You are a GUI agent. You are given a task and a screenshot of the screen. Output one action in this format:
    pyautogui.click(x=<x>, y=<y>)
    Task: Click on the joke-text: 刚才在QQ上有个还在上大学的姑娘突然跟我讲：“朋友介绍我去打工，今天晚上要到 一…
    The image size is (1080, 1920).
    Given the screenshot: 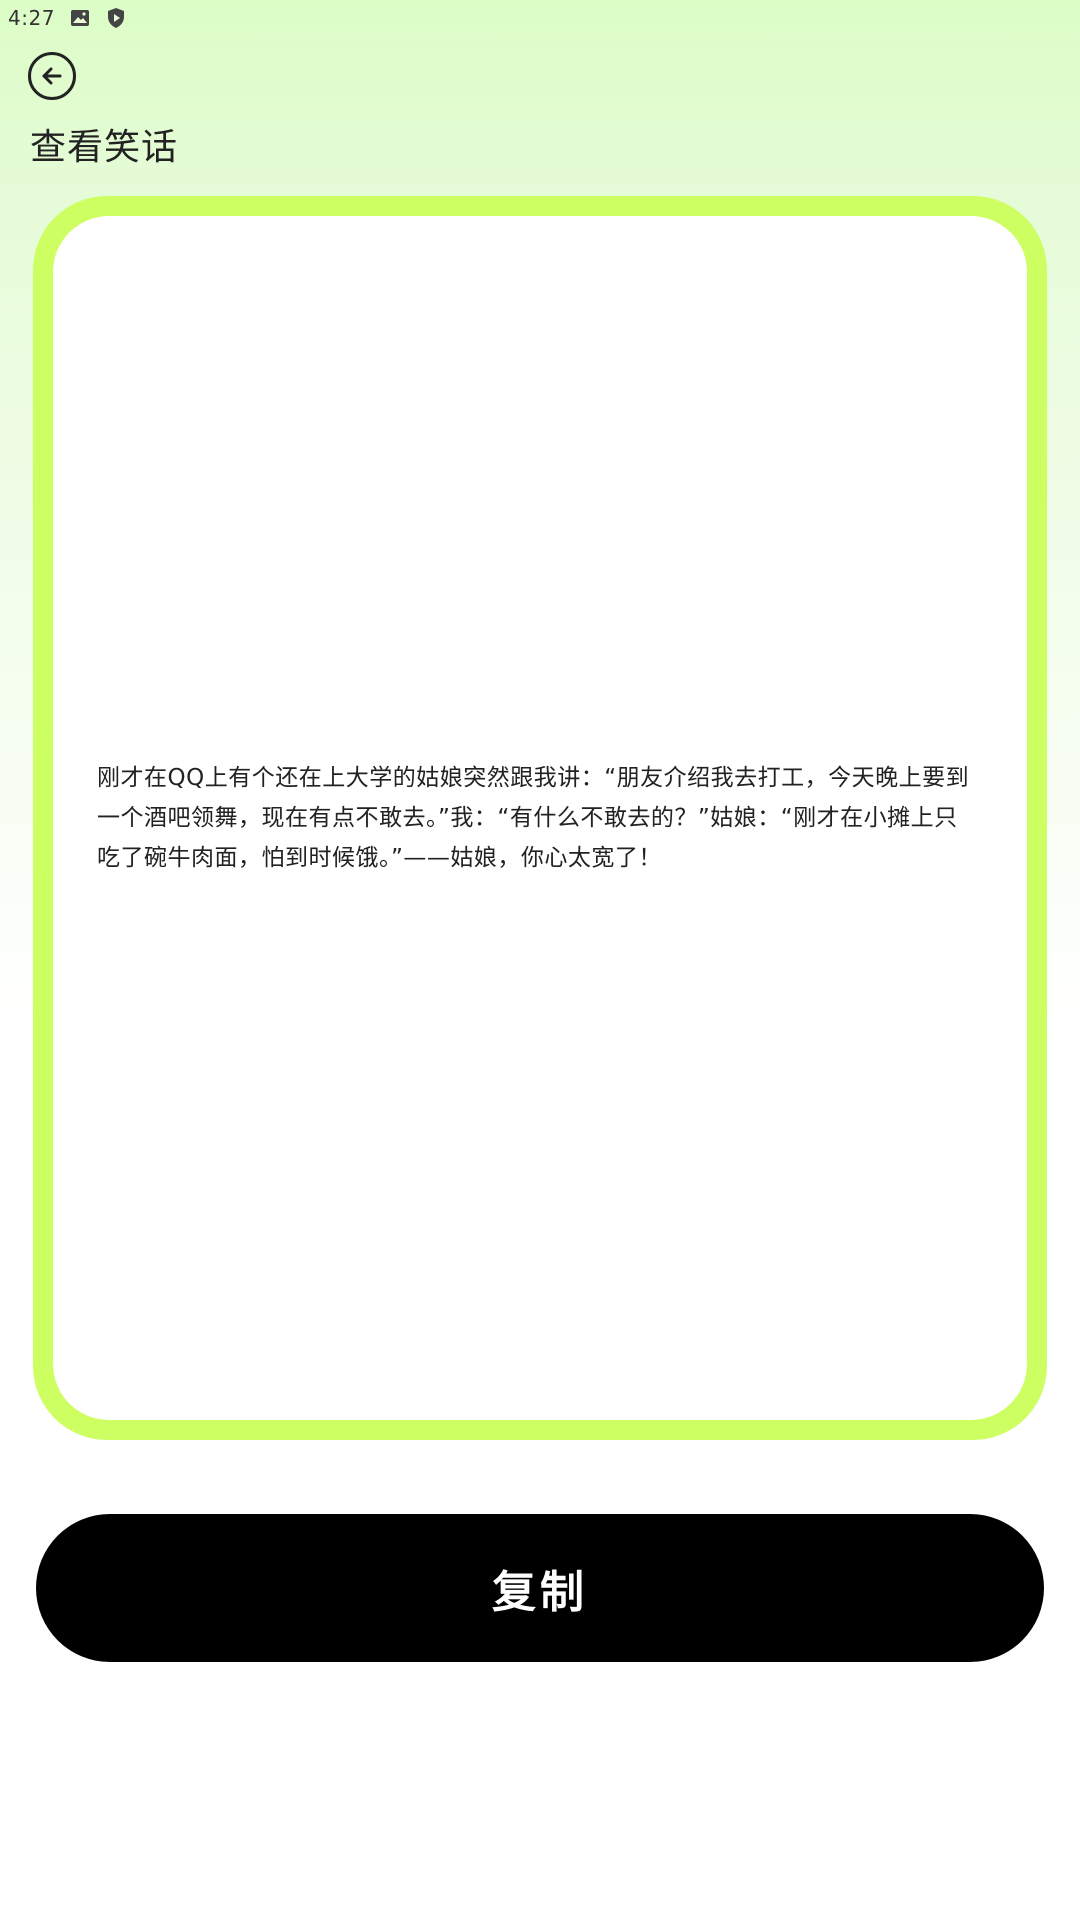 What is the action you would take?
    pyautogui.click(x=533, y=818)
    